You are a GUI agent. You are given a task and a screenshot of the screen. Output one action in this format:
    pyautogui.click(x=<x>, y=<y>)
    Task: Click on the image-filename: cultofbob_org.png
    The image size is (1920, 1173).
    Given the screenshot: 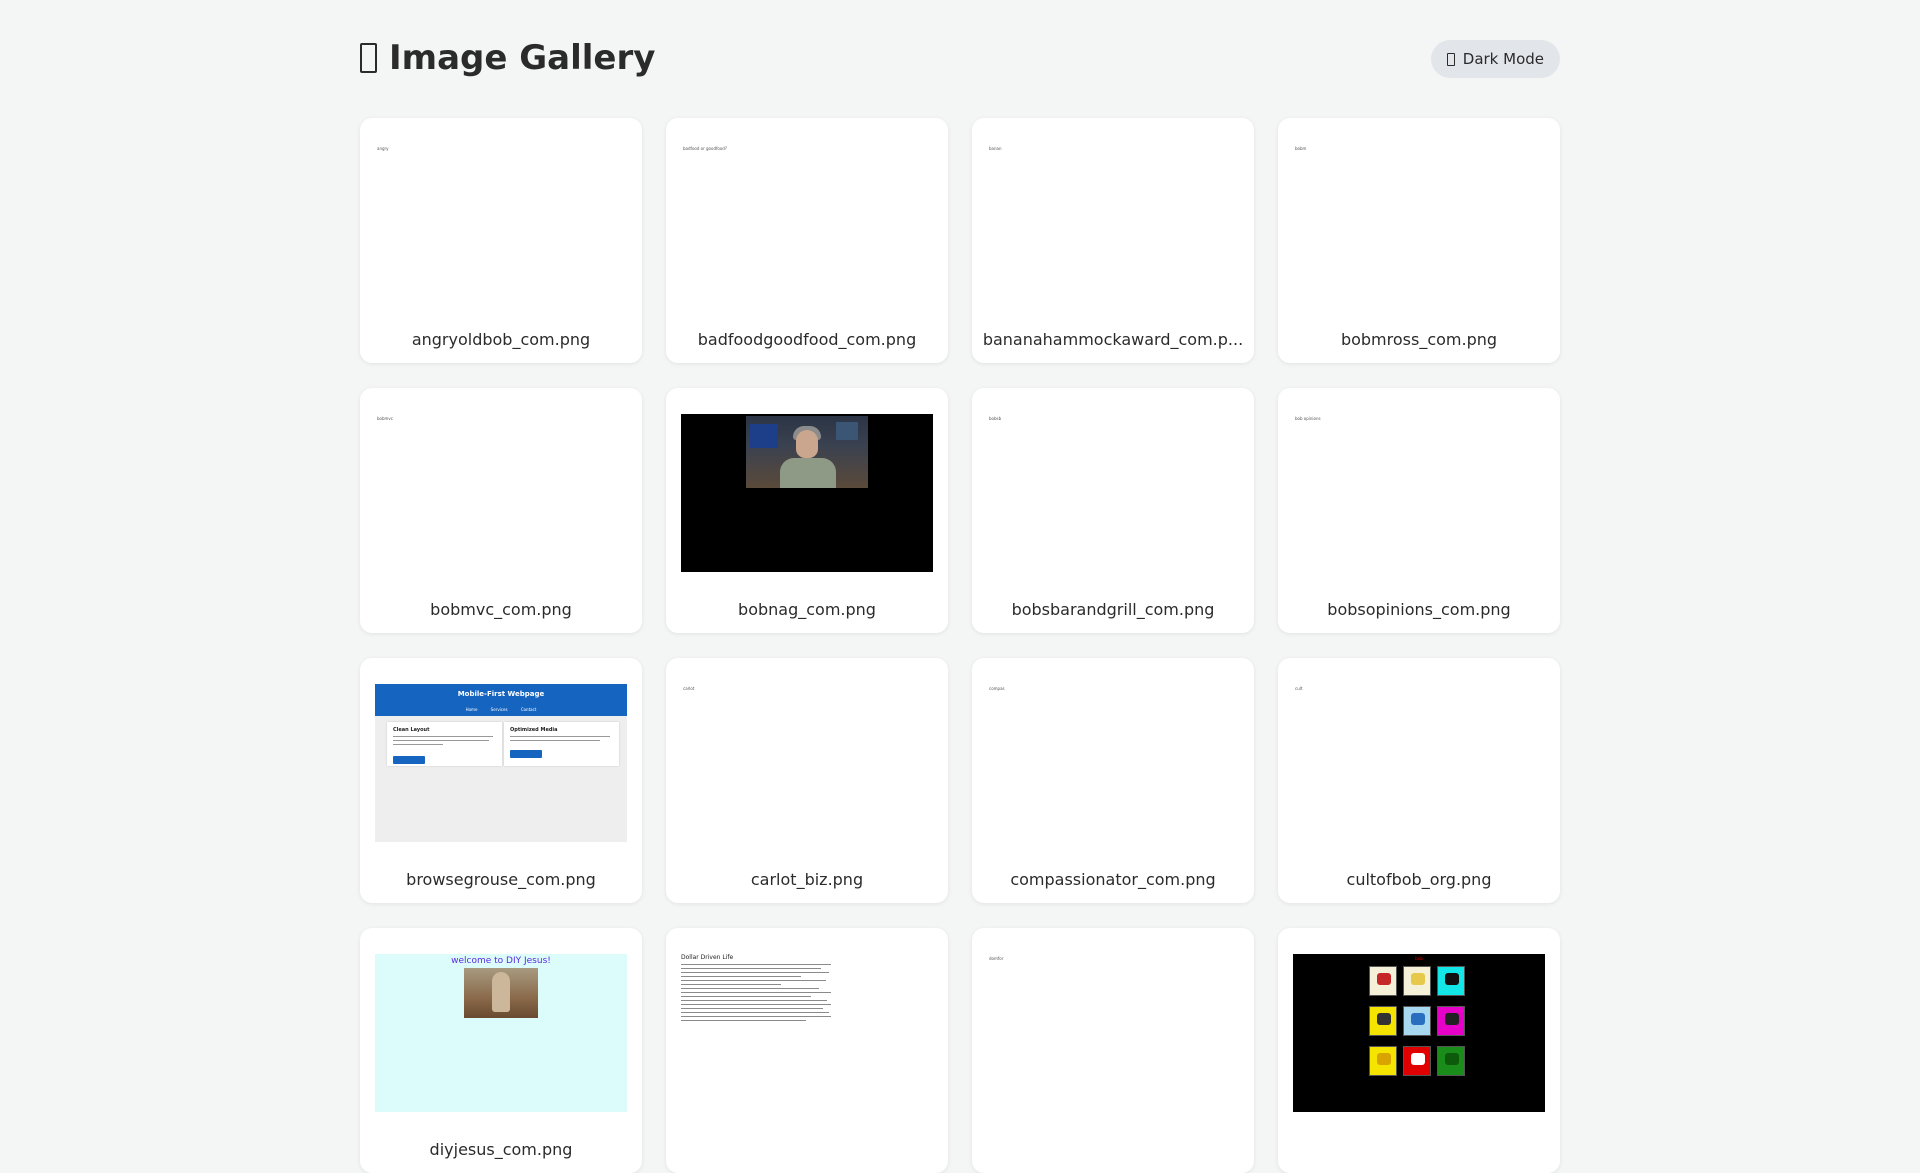 What is the action you would take?
    pyautogui.click(x=1419, y=879)
    